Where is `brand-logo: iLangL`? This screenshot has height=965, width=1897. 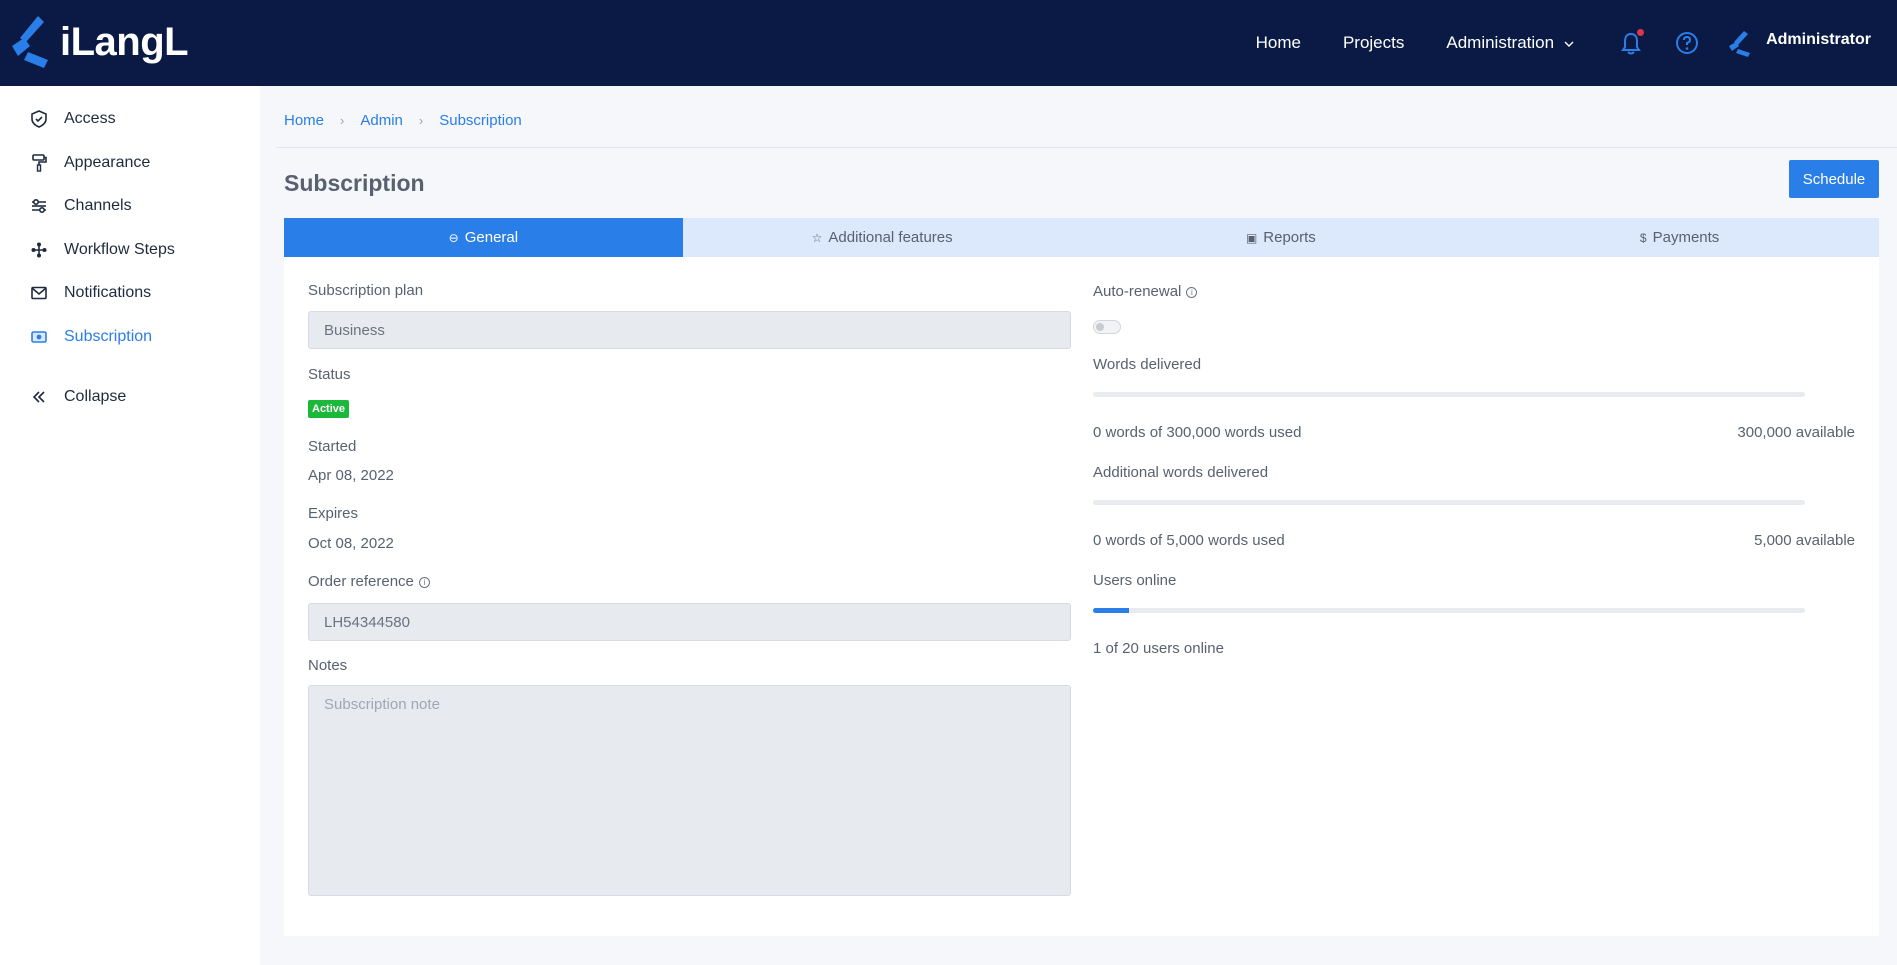
brand-logo: iLangL is located at coordinates (99, 42).